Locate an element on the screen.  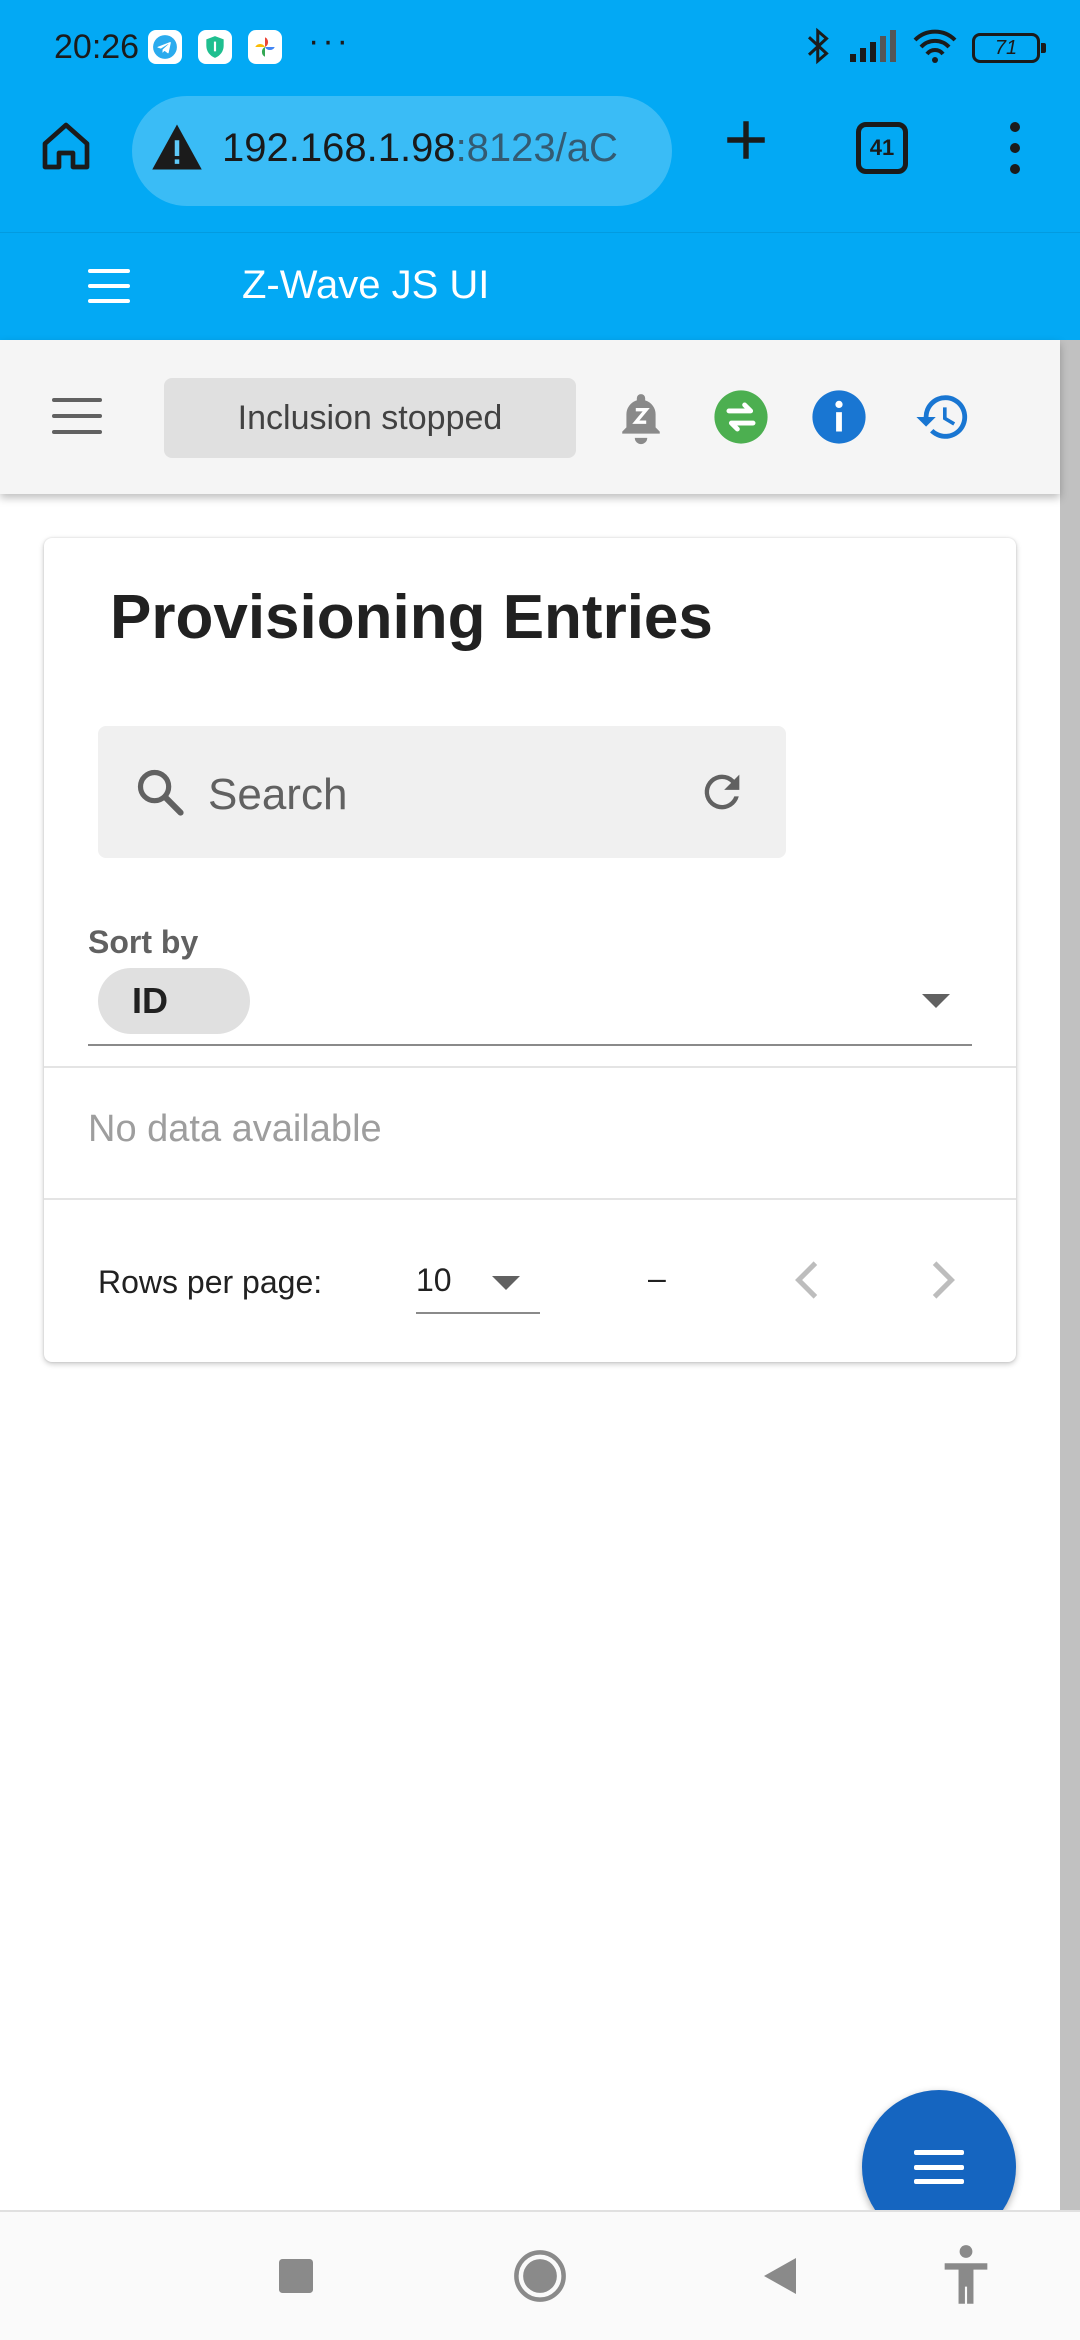
system-nav-bar is located at coordinates (540, 2275).